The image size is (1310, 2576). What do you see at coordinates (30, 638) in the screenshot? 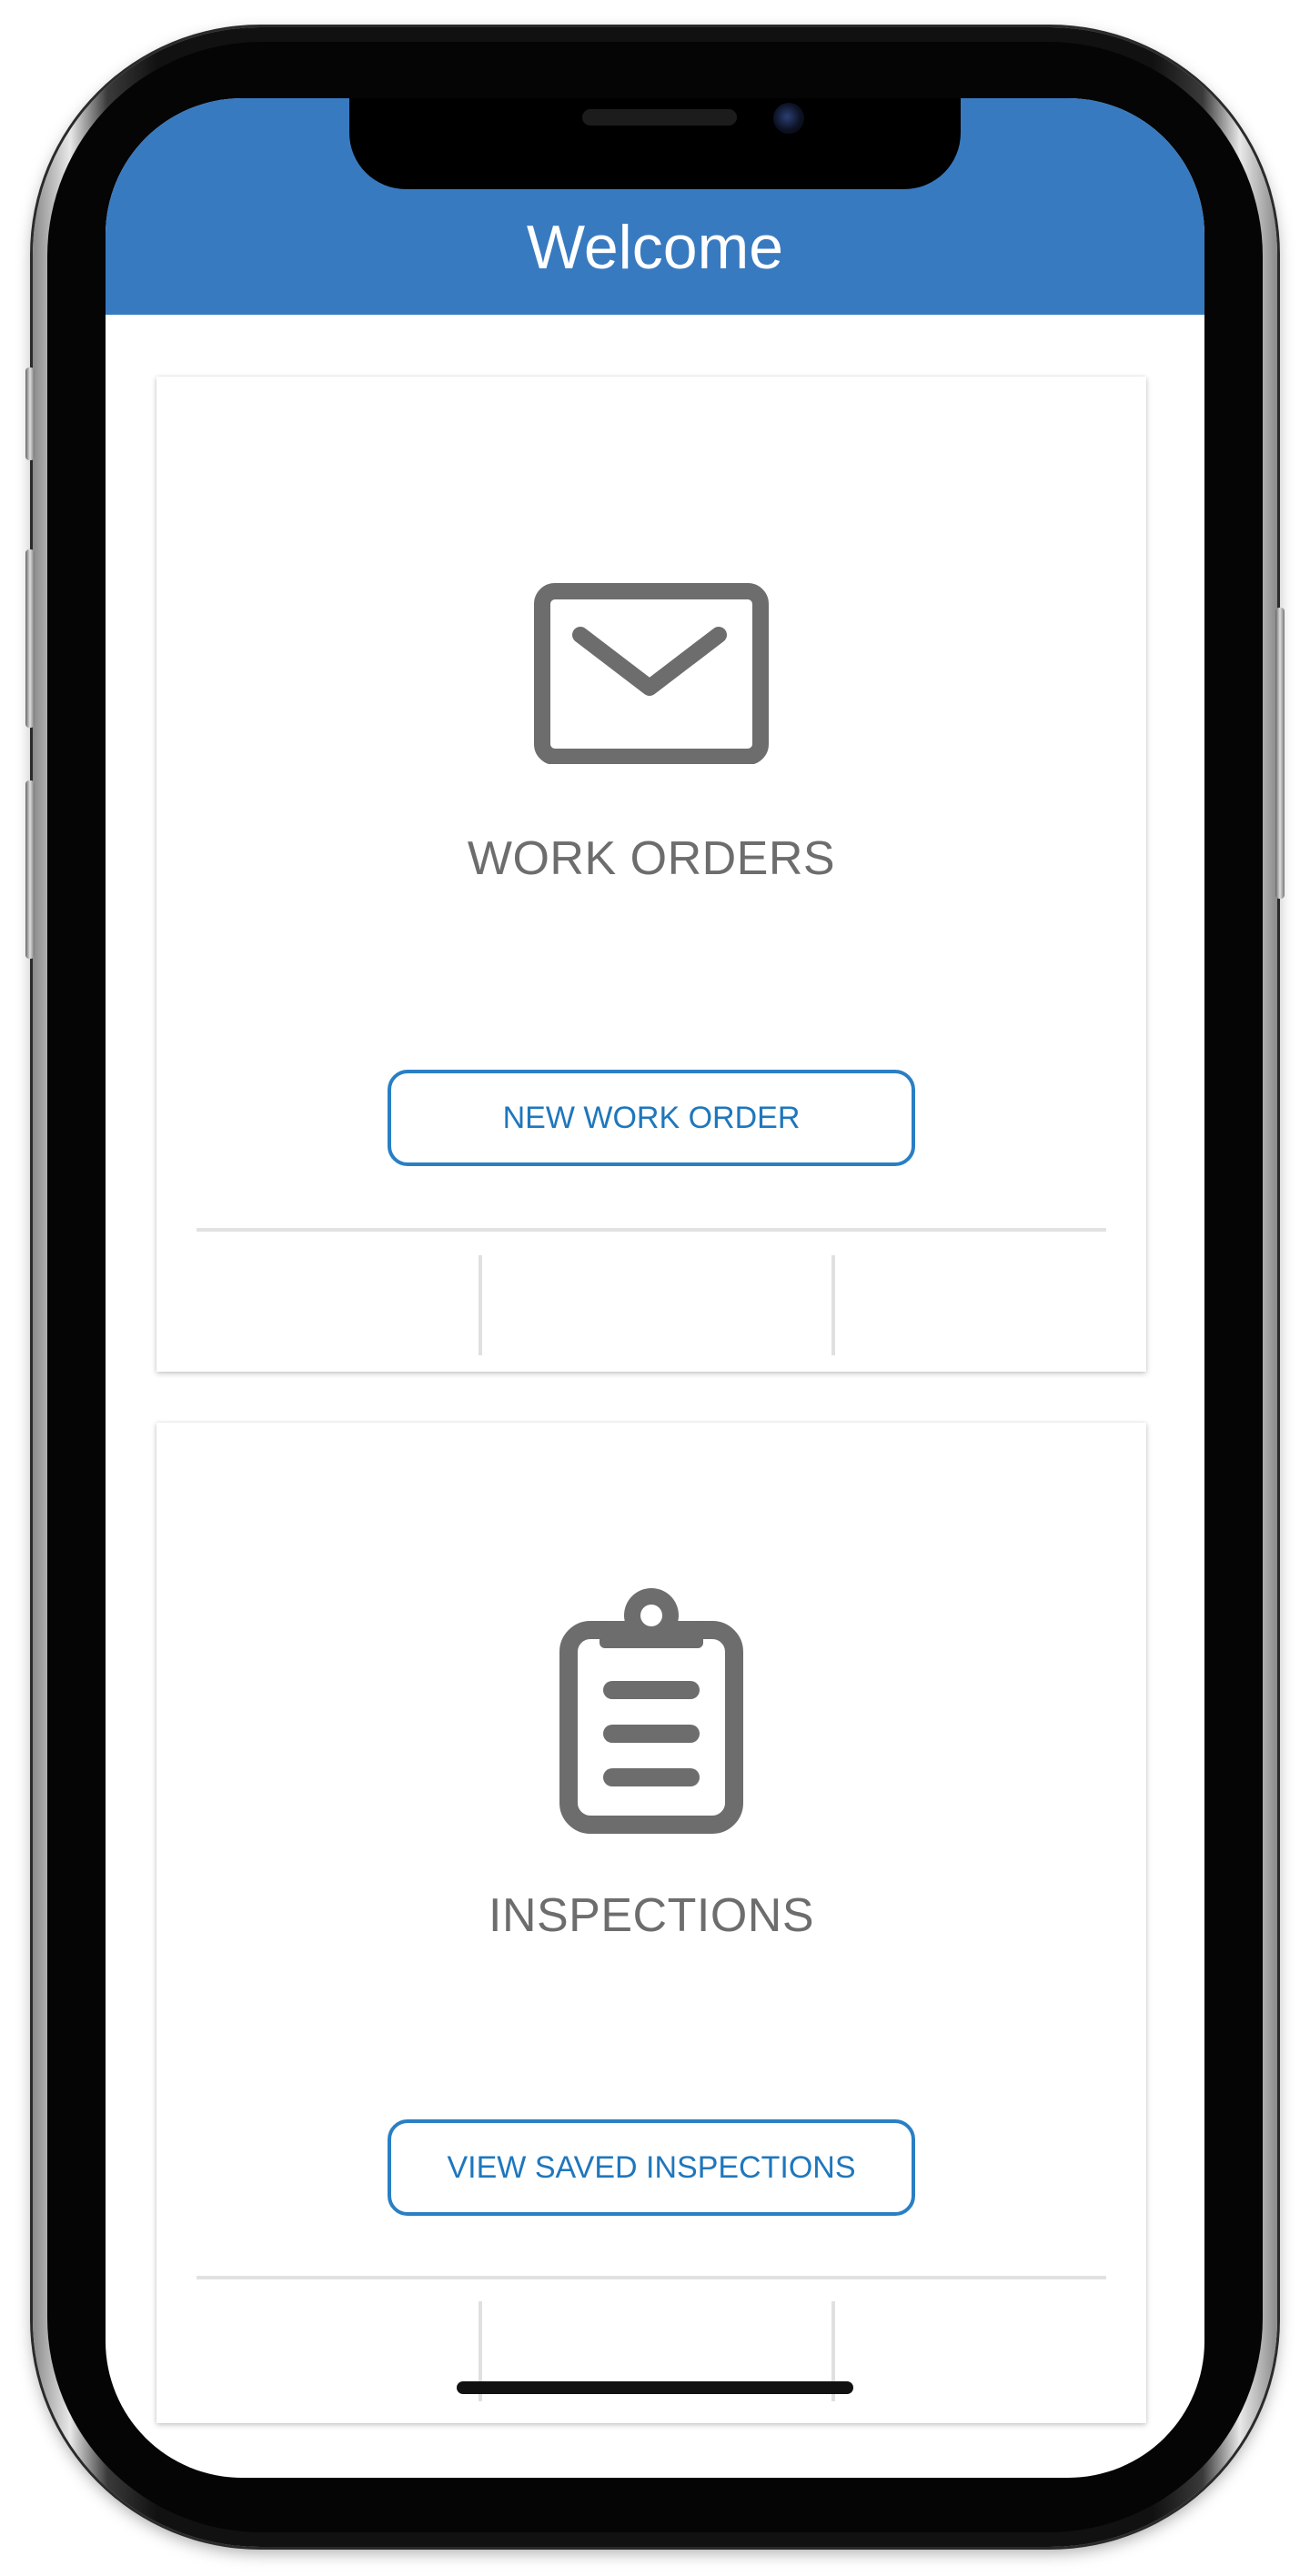
I see `volume-up-button` at bounding box center [30, 638].